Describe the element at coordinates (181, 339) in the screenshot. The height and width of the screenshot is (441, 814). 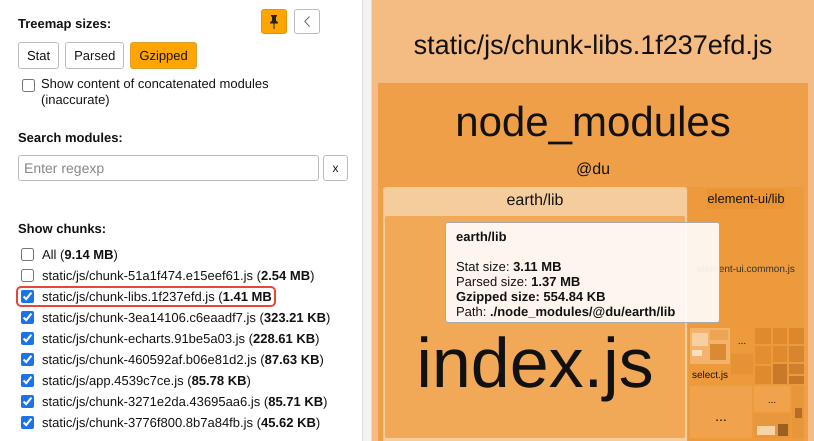
I see `chunk-label: static/js/chunk-echarts.91be5a03.js (228.61 KB)` at that location.